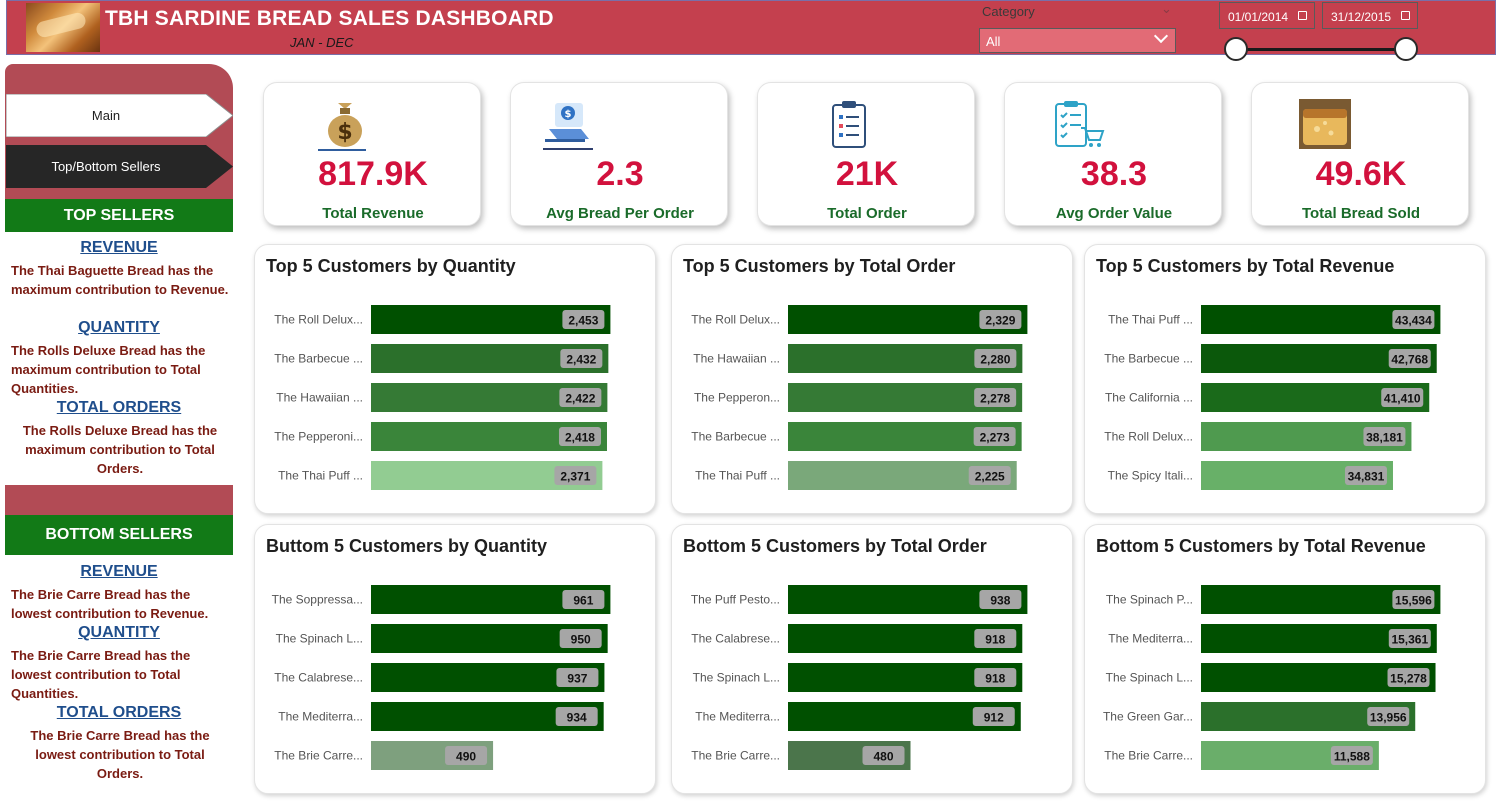  I want to click on date-range-start-handle, so click(1236, 49).